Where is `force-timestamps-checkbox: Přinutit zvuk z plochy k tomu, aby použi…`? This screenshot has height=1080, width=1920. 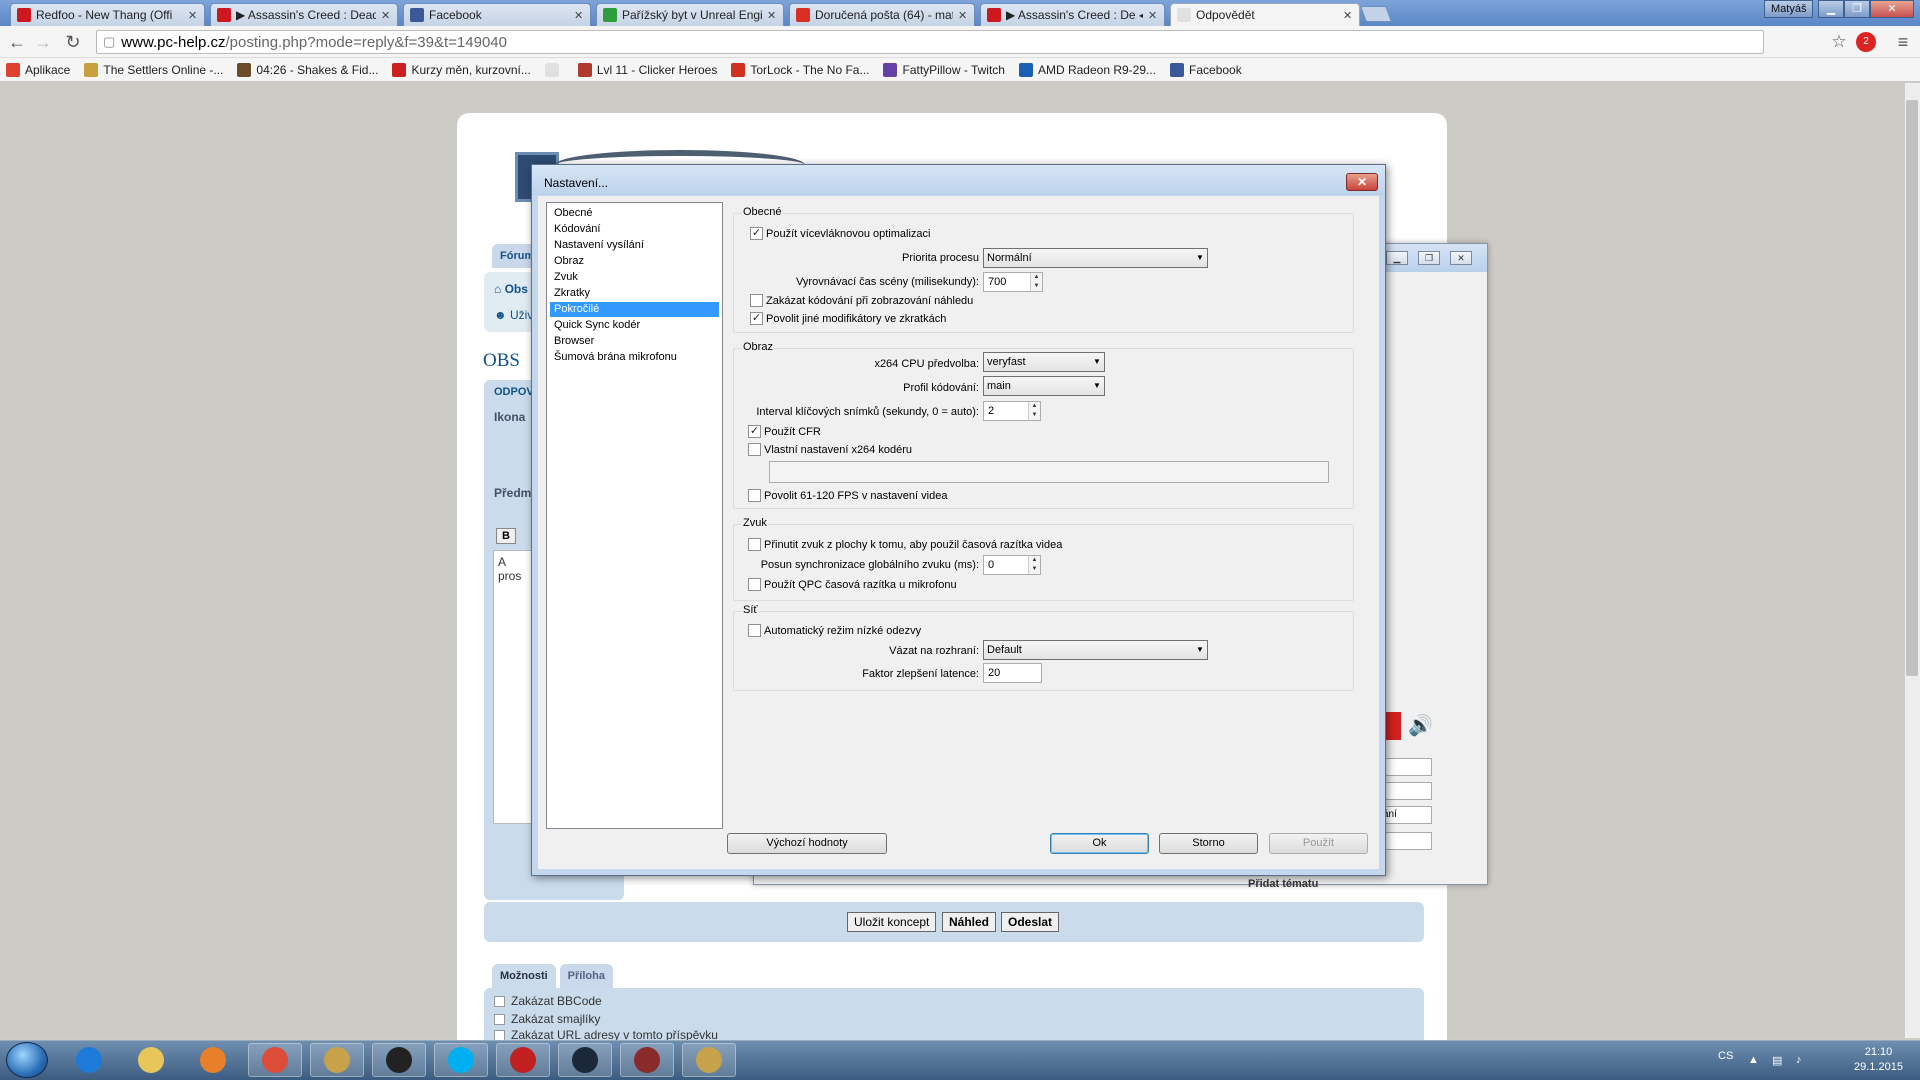
force-timestamps-checkbox: Přinutit zvuk z plochy k tomu, aby použi… is located at coordinates (905, 544).